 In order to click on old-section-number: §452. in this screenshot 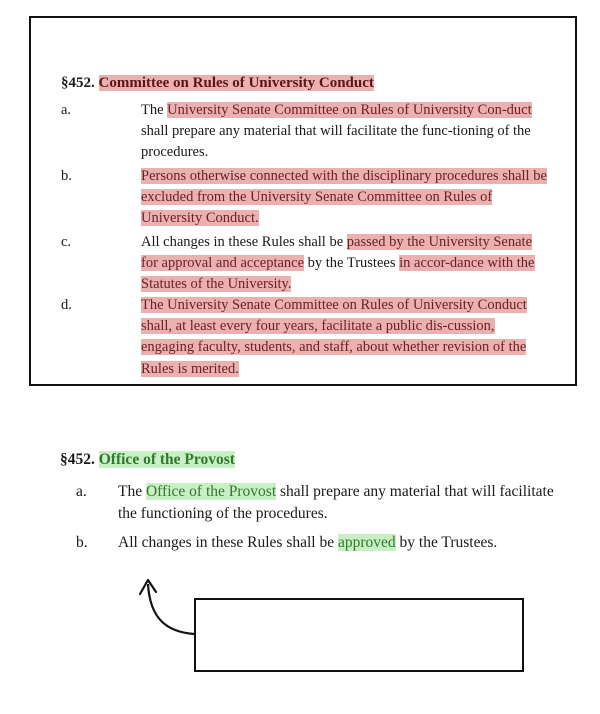, I will do `click(78, 83)`.